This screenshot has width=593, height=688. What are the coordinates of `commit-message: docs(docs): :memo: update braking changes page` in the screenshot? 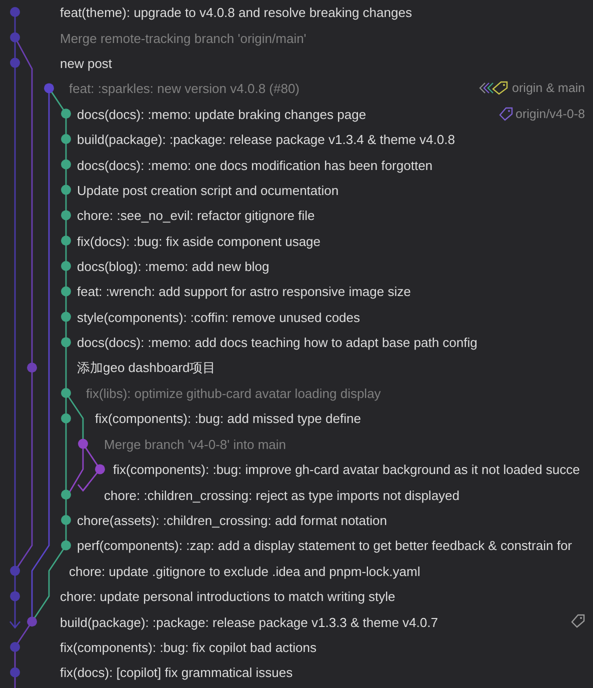 It's located at (183, 114).